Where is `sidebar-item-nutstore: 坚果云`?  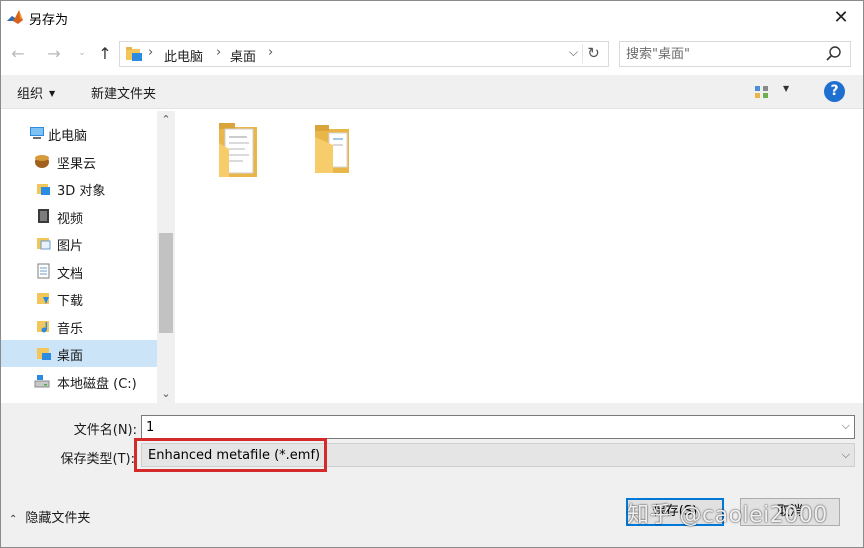
sidebar-item-nutstore: 坚果云 is located at coordinates (79, 161).